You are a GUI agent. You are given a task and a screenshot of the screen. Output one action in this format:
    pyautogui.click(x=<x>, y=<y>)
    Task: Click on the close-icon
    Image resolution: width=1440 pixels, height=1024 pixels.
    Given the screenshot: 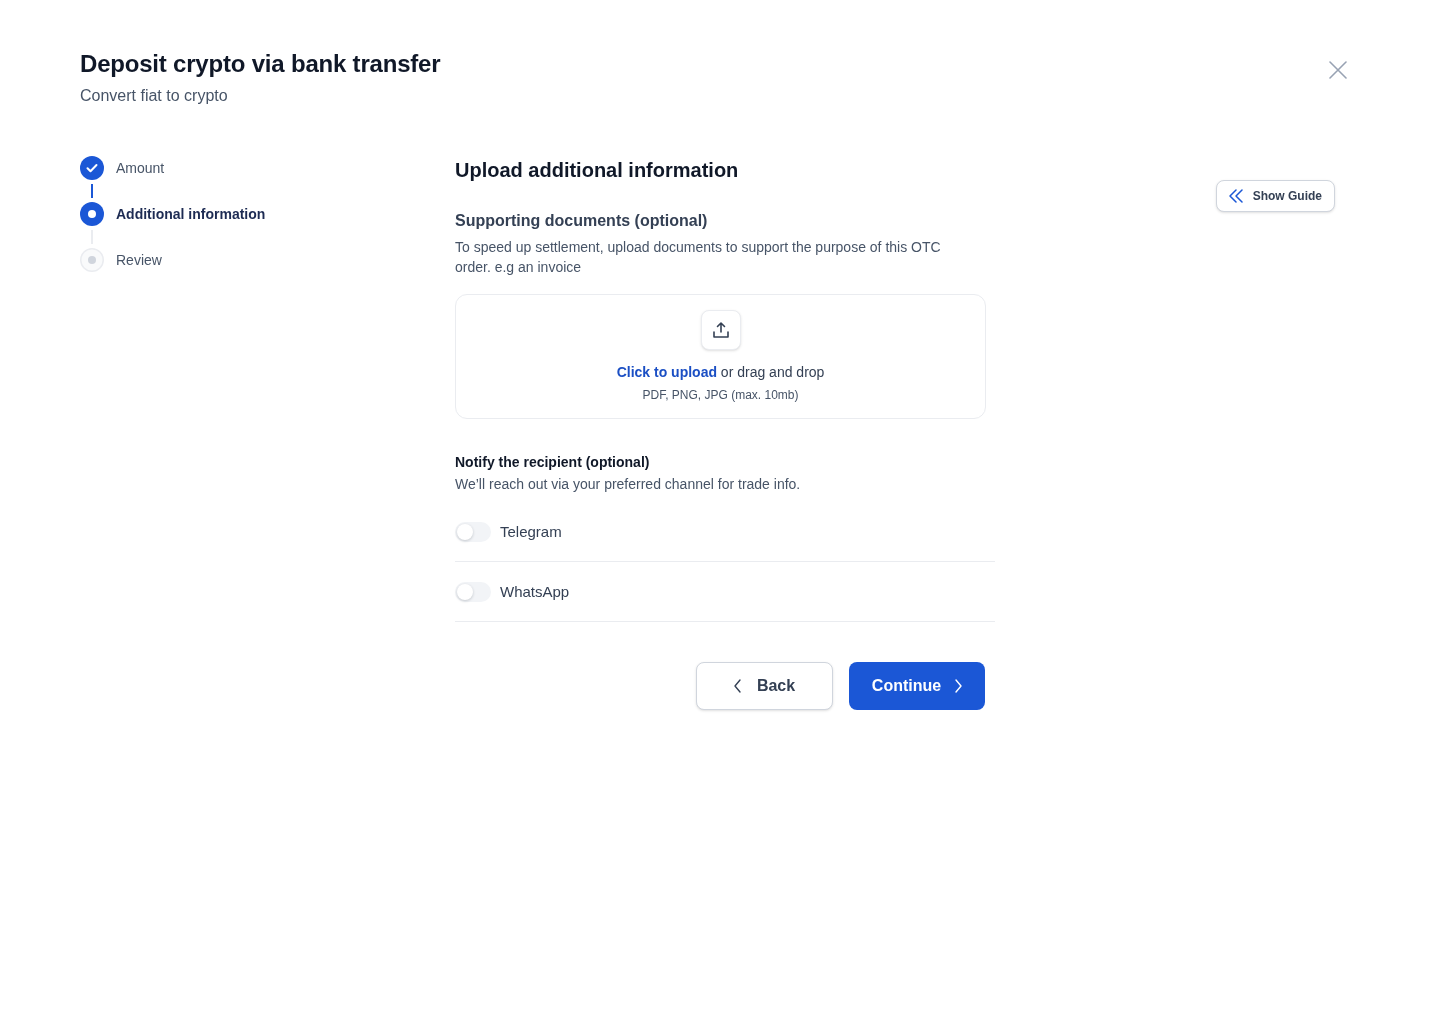 What is the action you would take?
    pyautogui.click(x=1338, y=70)
    